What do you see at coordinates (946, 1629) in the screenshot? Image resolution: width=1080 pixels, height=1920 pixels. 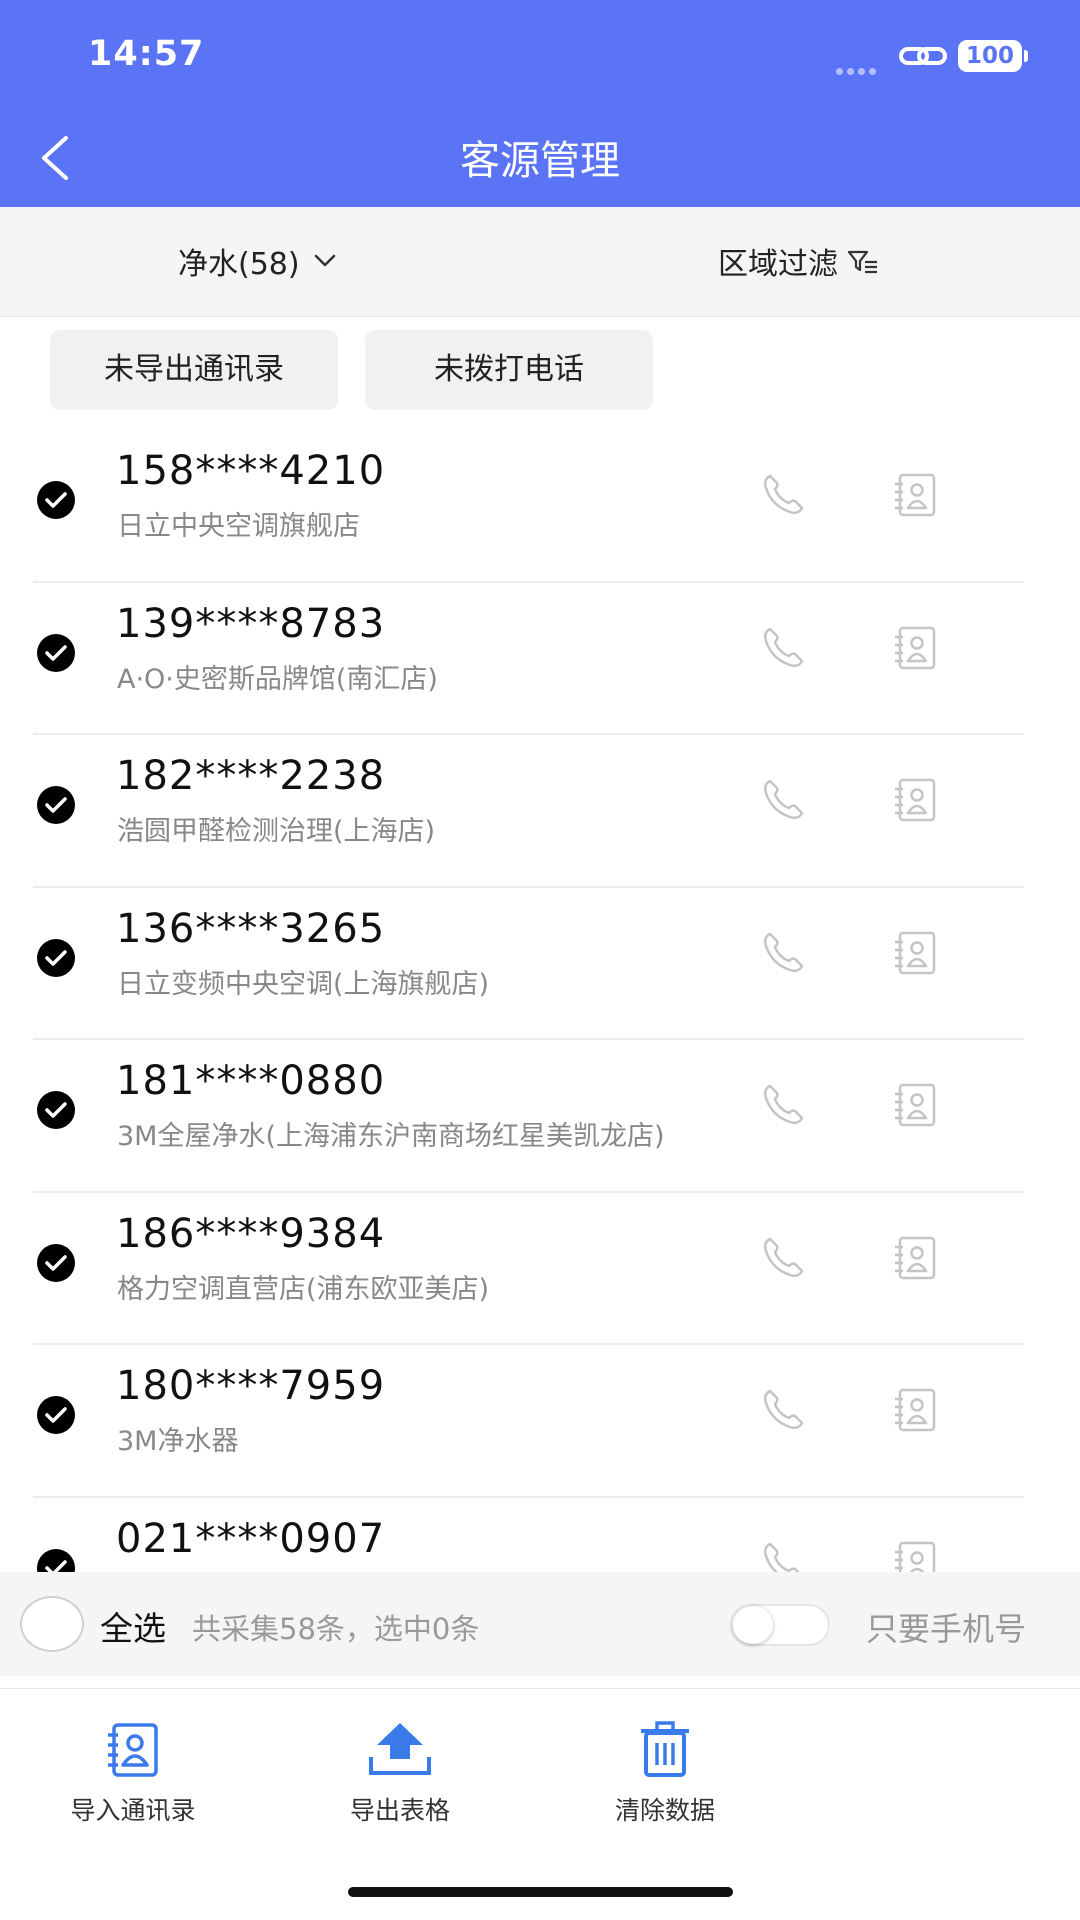 I see `mobile-only-label: 只要手机号` at bounding box center [946, 1629].